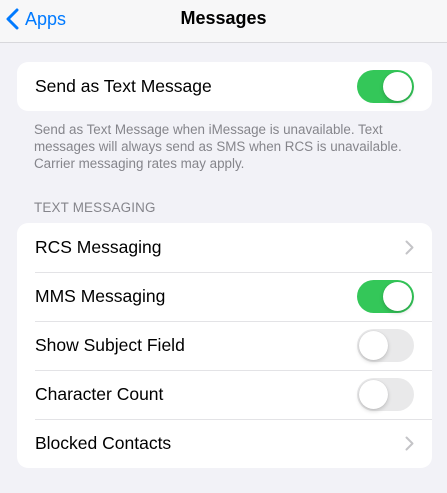  Describe the element at coordinates (224, 394) in the screenshot. I see `character-count-row: Character Count` at that location.